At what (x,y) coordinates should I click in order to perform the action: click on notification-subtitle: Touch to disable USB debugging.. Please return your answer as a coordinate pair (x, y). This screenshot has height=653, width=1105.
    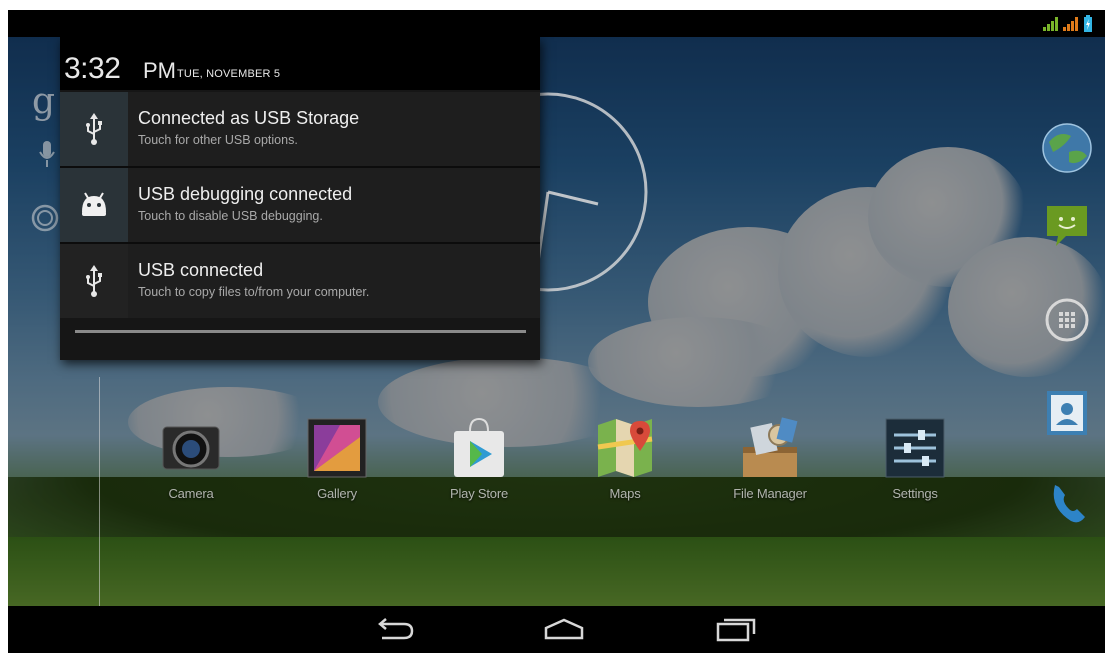
    Looking at the image, I should click on (230, 216).